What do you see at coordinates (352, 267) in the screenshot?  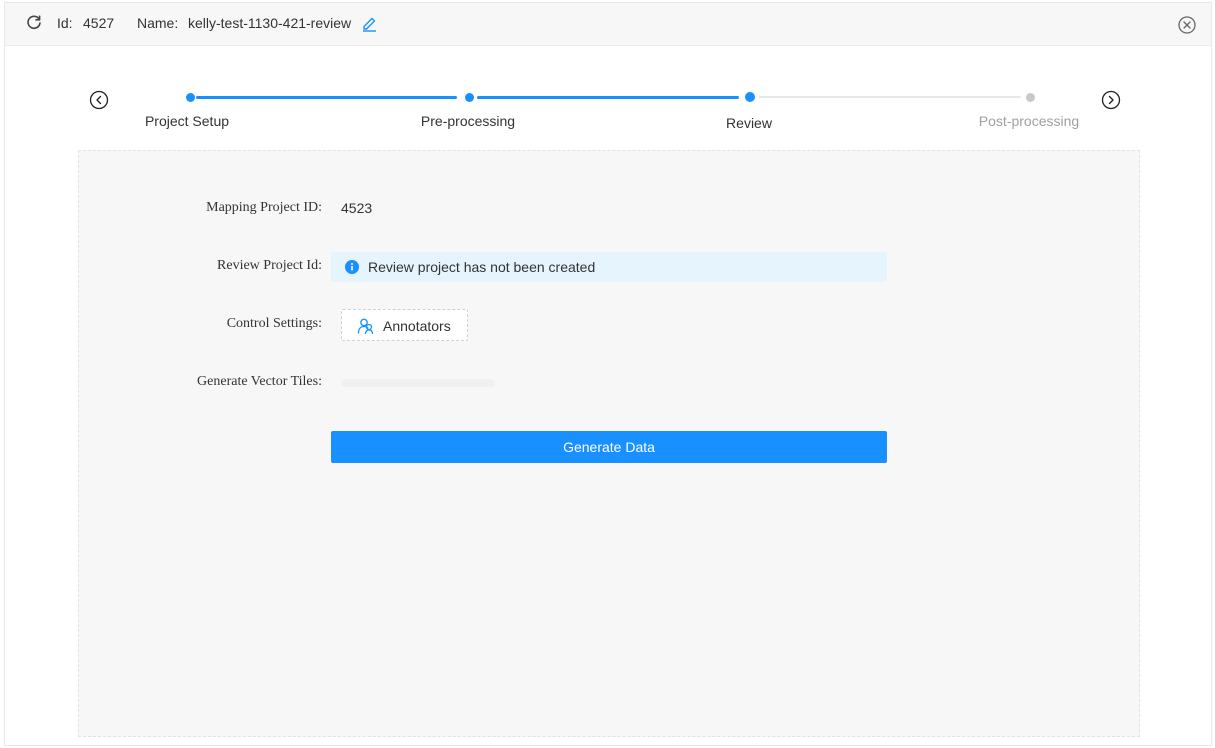 I see `info-circle-icon` at bounding box center [352, 267].